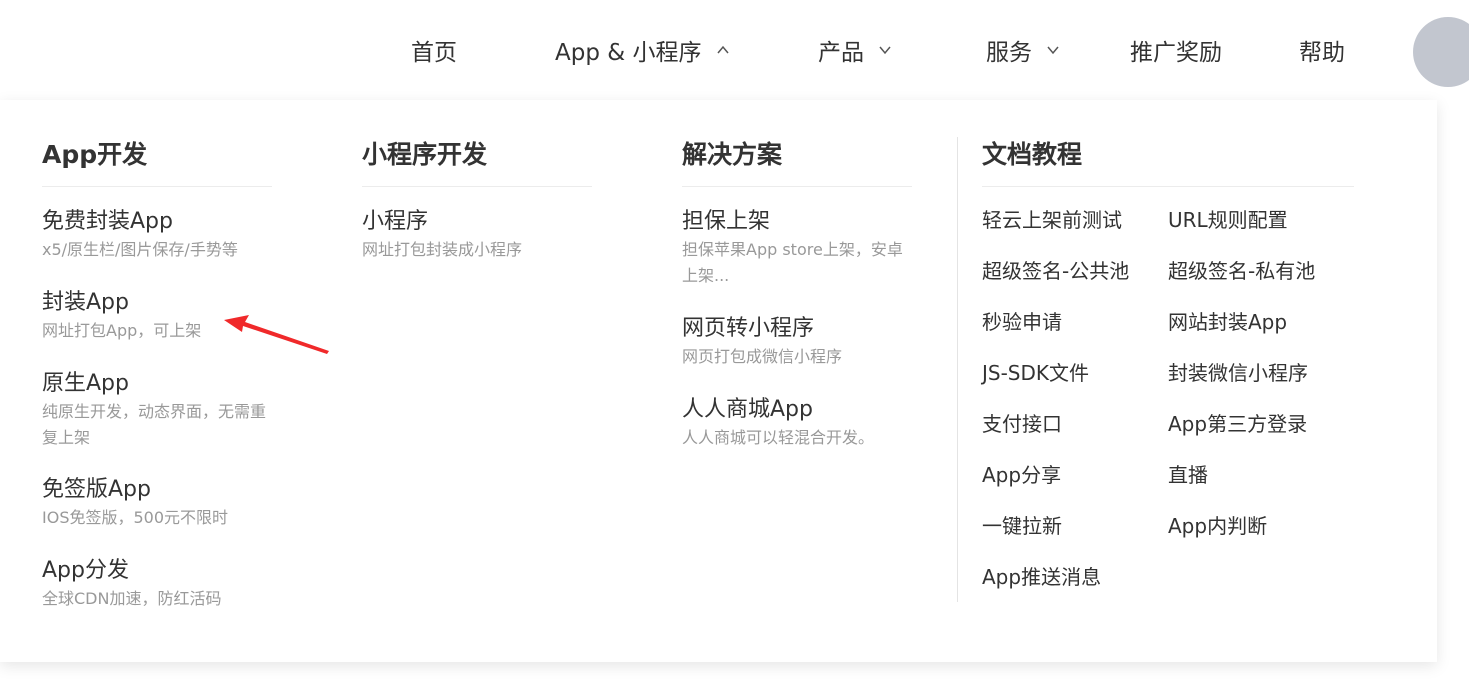 This screenshot has width=1469, height=681. Describe the element at coordinates (734, 50) in the screenshot. I see `top-nav: 首页 App & 小程序 产品 服务 推广奖励 帮助` at that location.